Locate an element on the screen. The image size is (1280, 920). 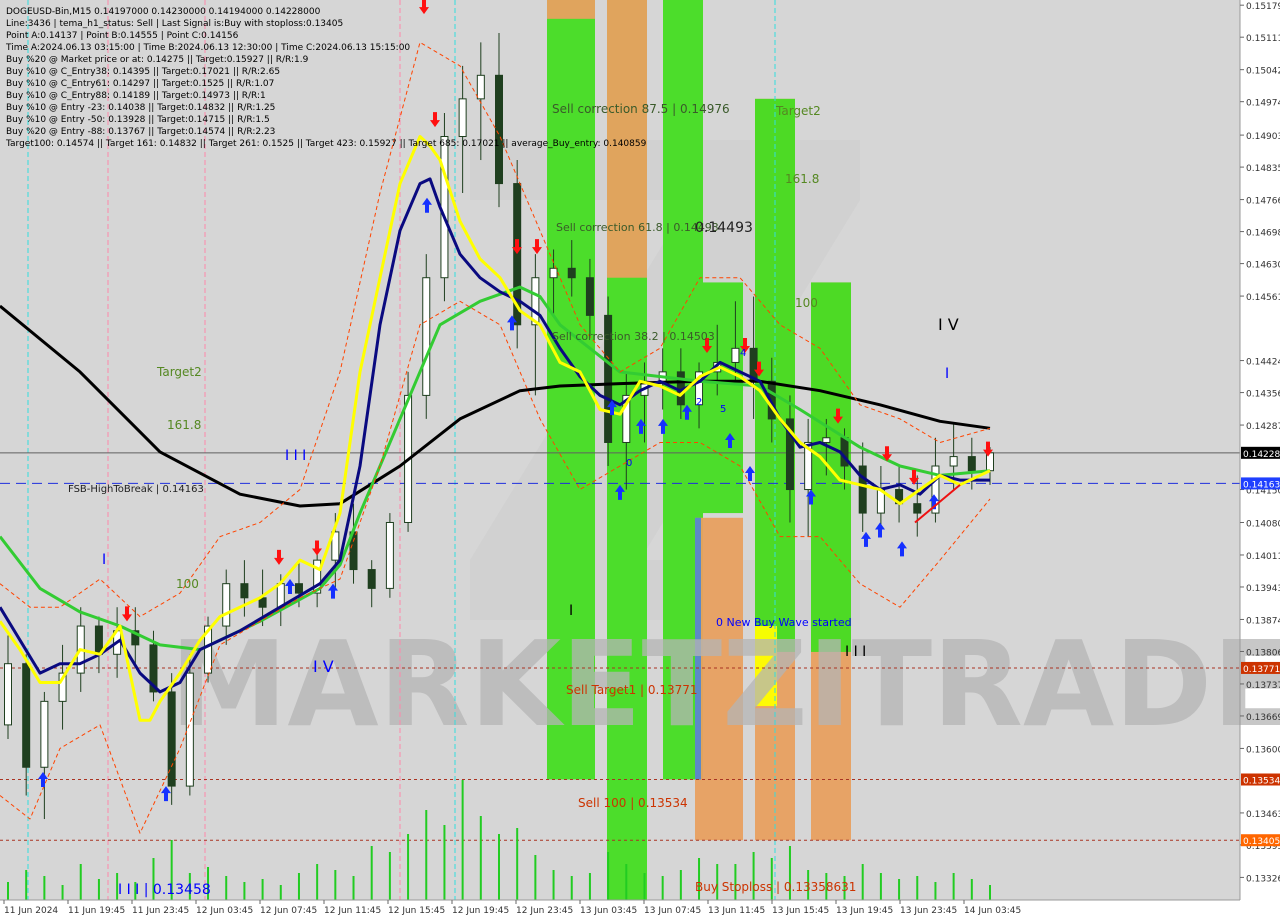
y-tick-label: 0.14698 is located at coordinates (1263, 234).